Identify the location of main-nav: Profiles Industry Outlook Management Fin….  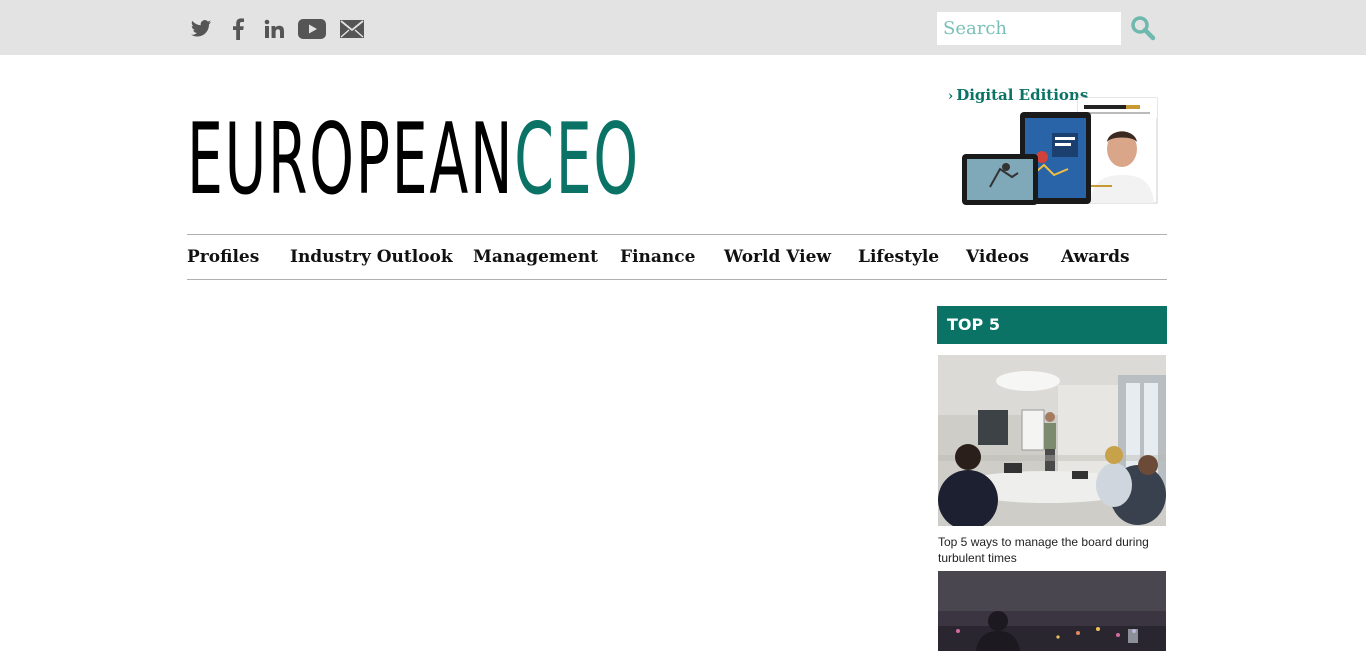
(677, 257).